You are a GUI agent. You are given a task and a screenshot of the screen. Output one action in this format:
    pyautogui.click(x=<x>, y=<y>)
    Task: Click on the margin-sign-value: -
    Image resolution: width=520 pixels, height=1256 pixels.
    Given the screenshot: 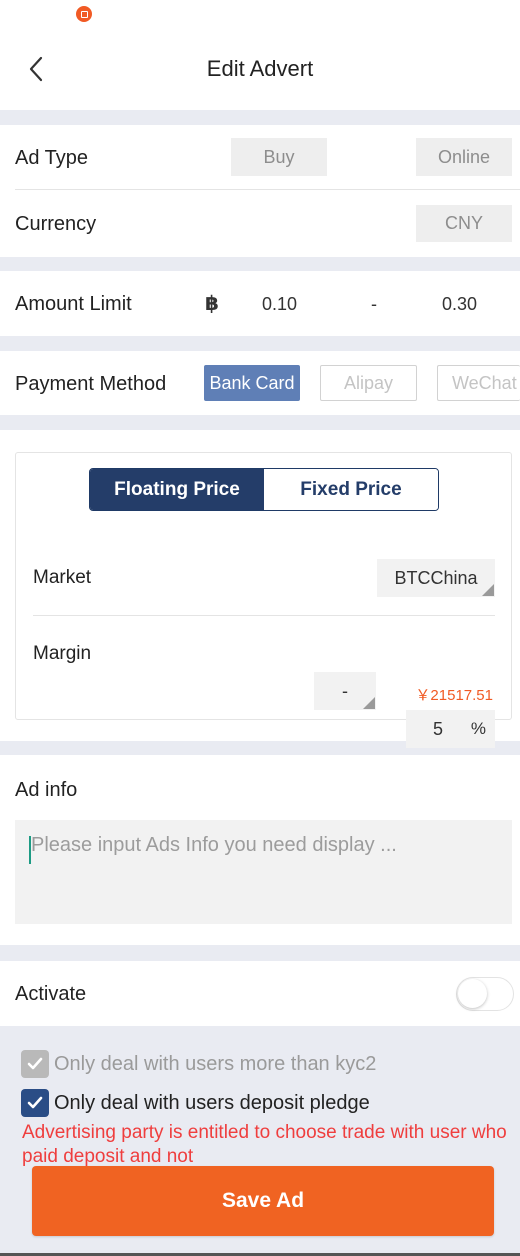 What is the action you would take?
    pyautogui.click(x=345, y=690)
    